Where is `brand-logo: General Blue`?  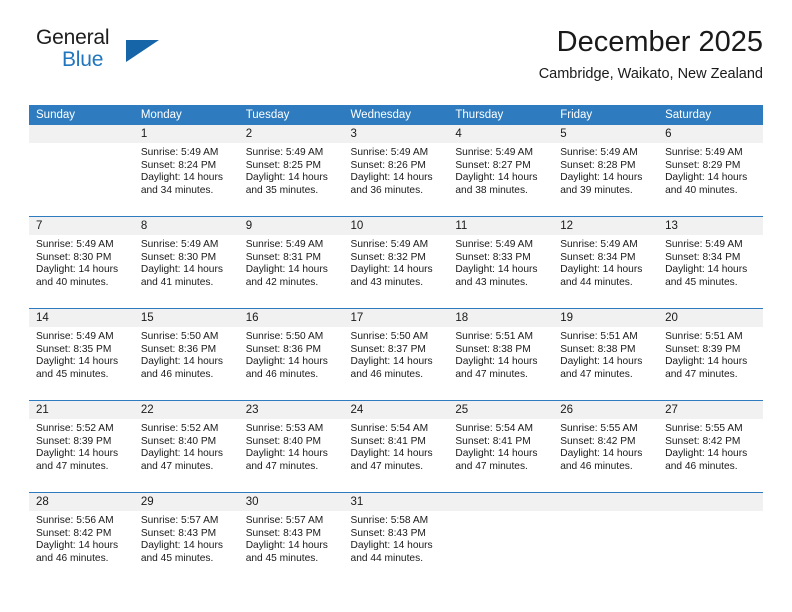 brand-logo: General Blue is located at coordinates (129, 55).